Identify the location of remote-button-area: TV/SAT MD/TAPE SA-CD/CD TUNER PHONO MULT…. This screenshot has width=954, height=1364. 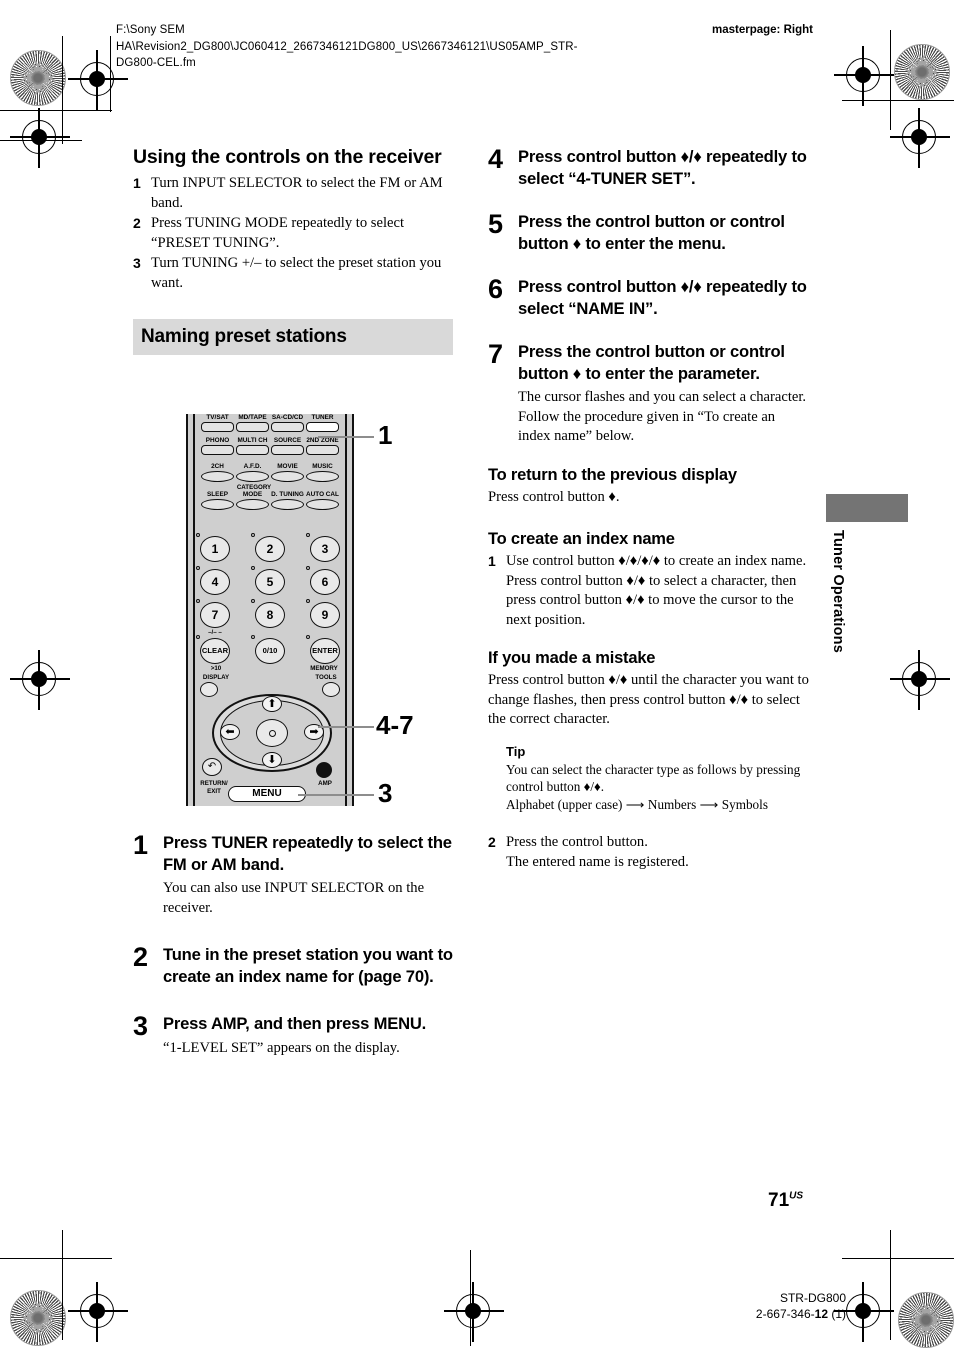
(270, 462).